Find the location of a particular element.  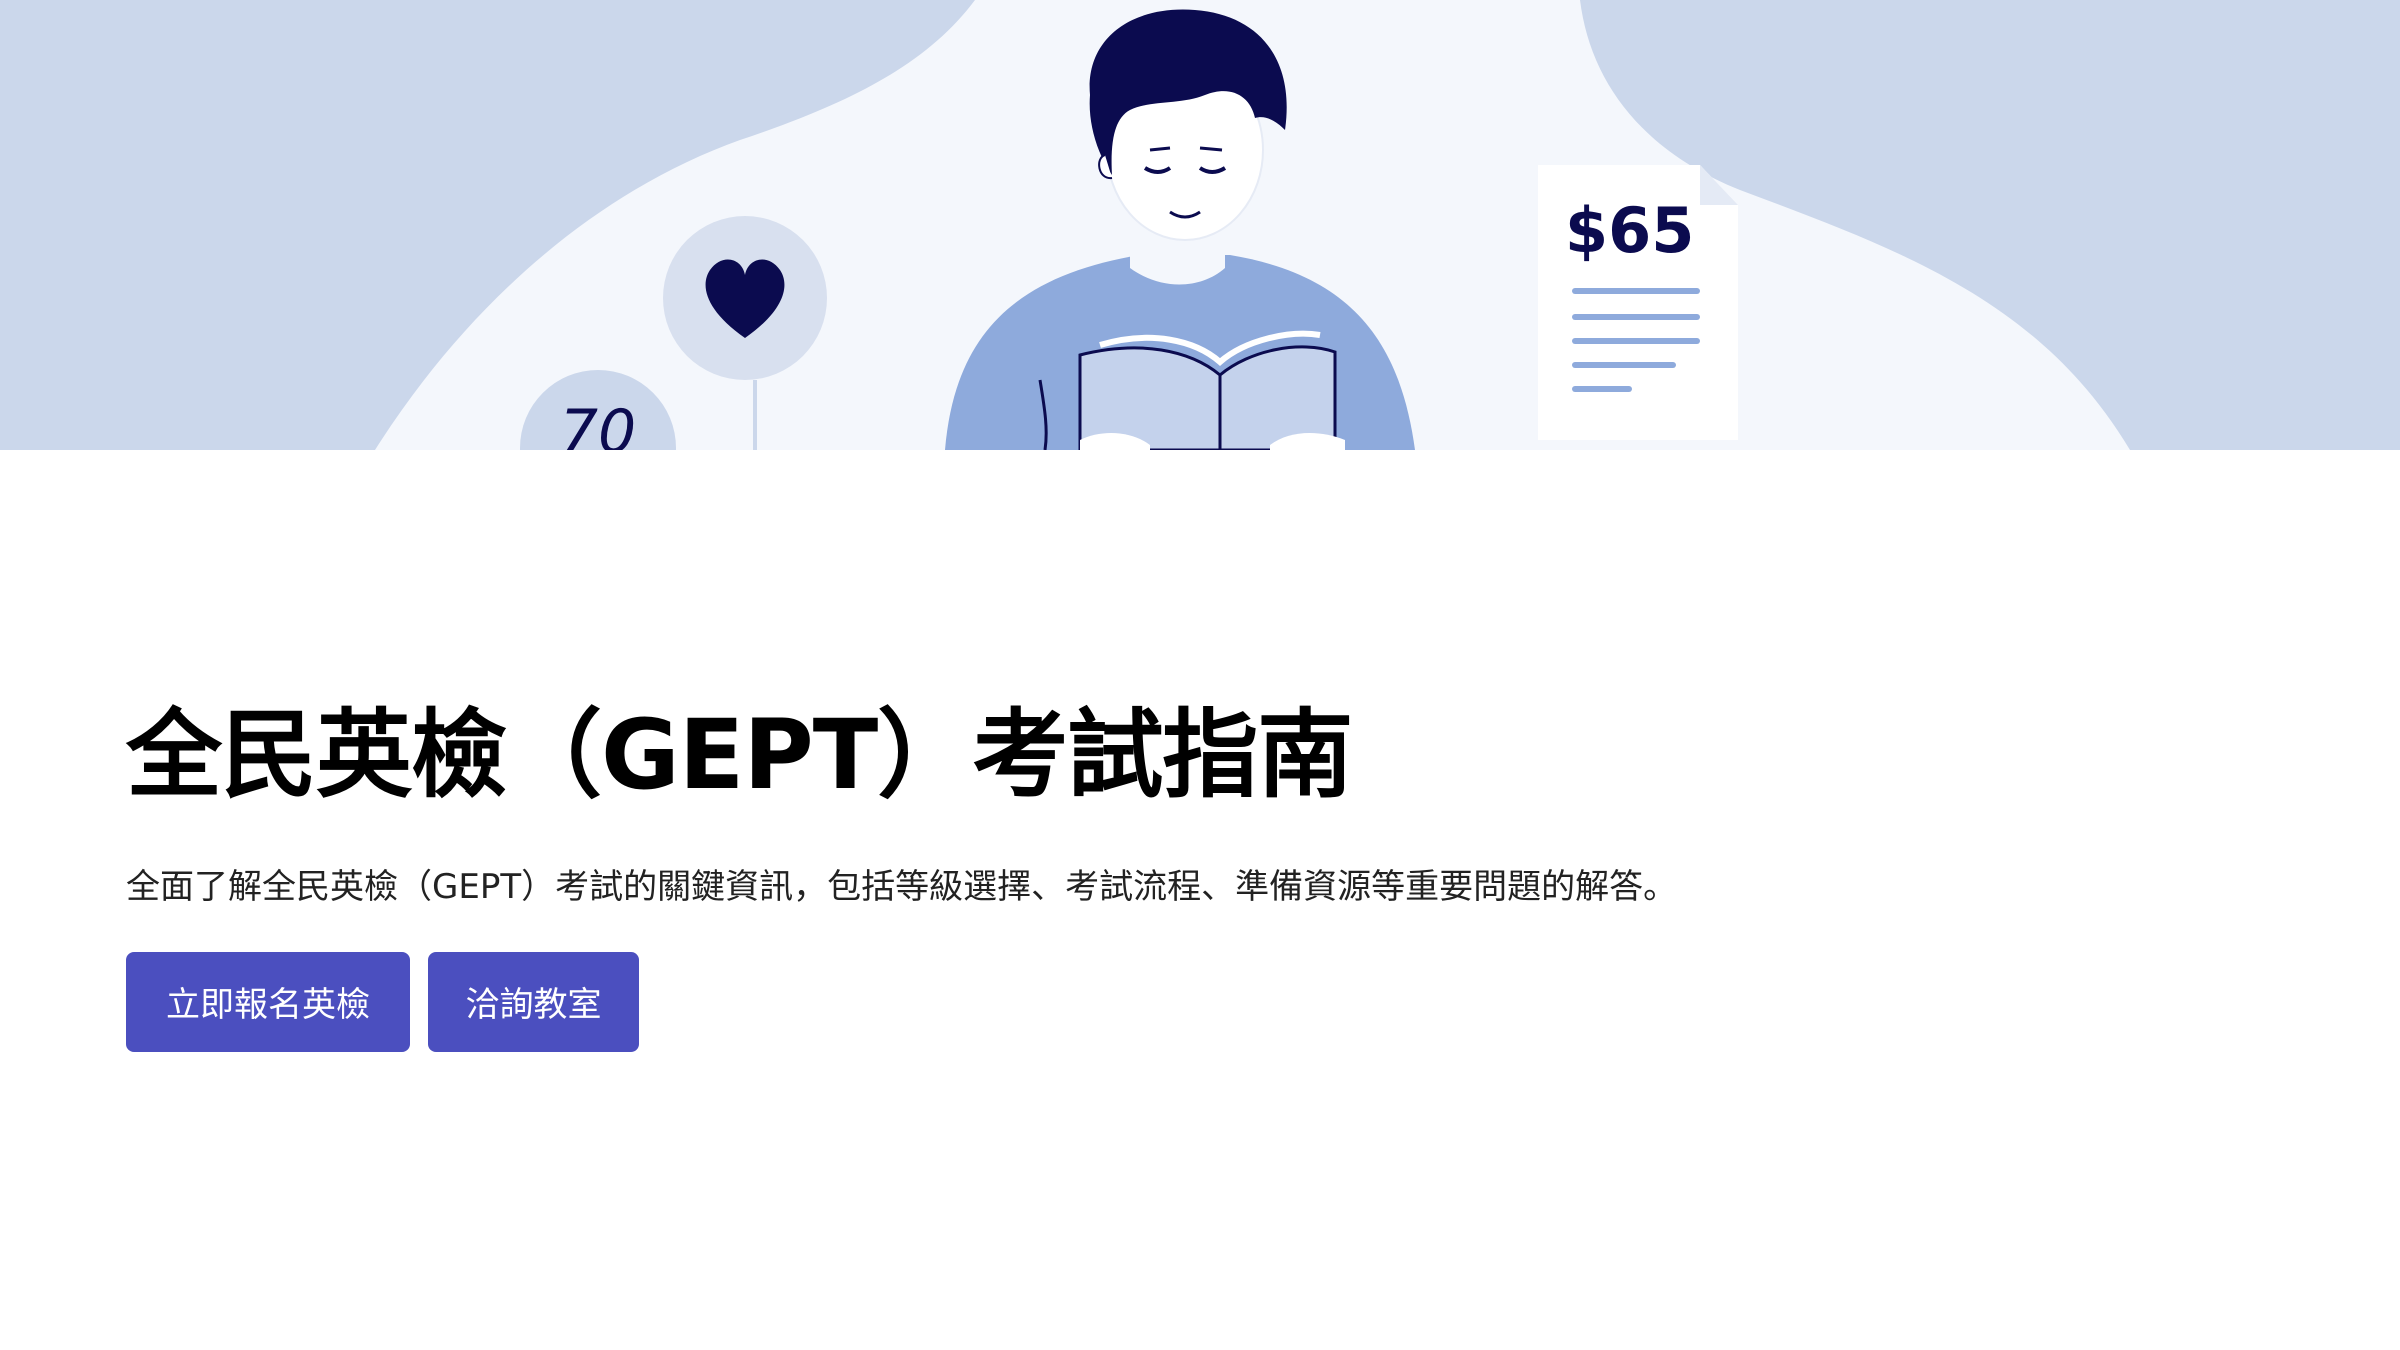

svg-text: $65 is located at coordinates (1629, 230).